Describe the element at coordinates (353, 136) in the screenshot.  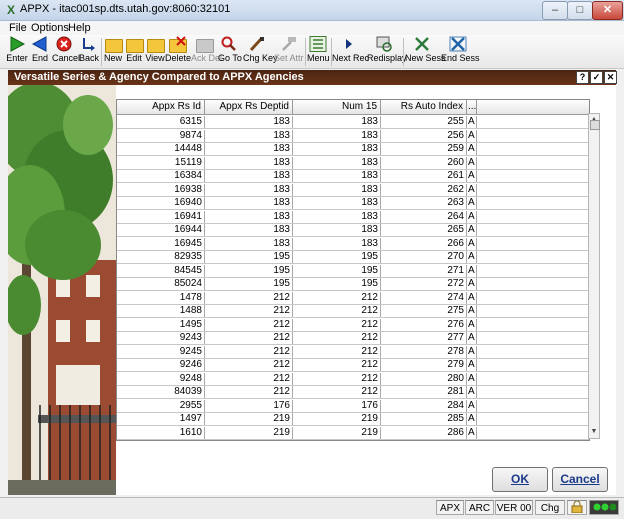
I see `table-row: 9874 183 183 256 A` at that location.